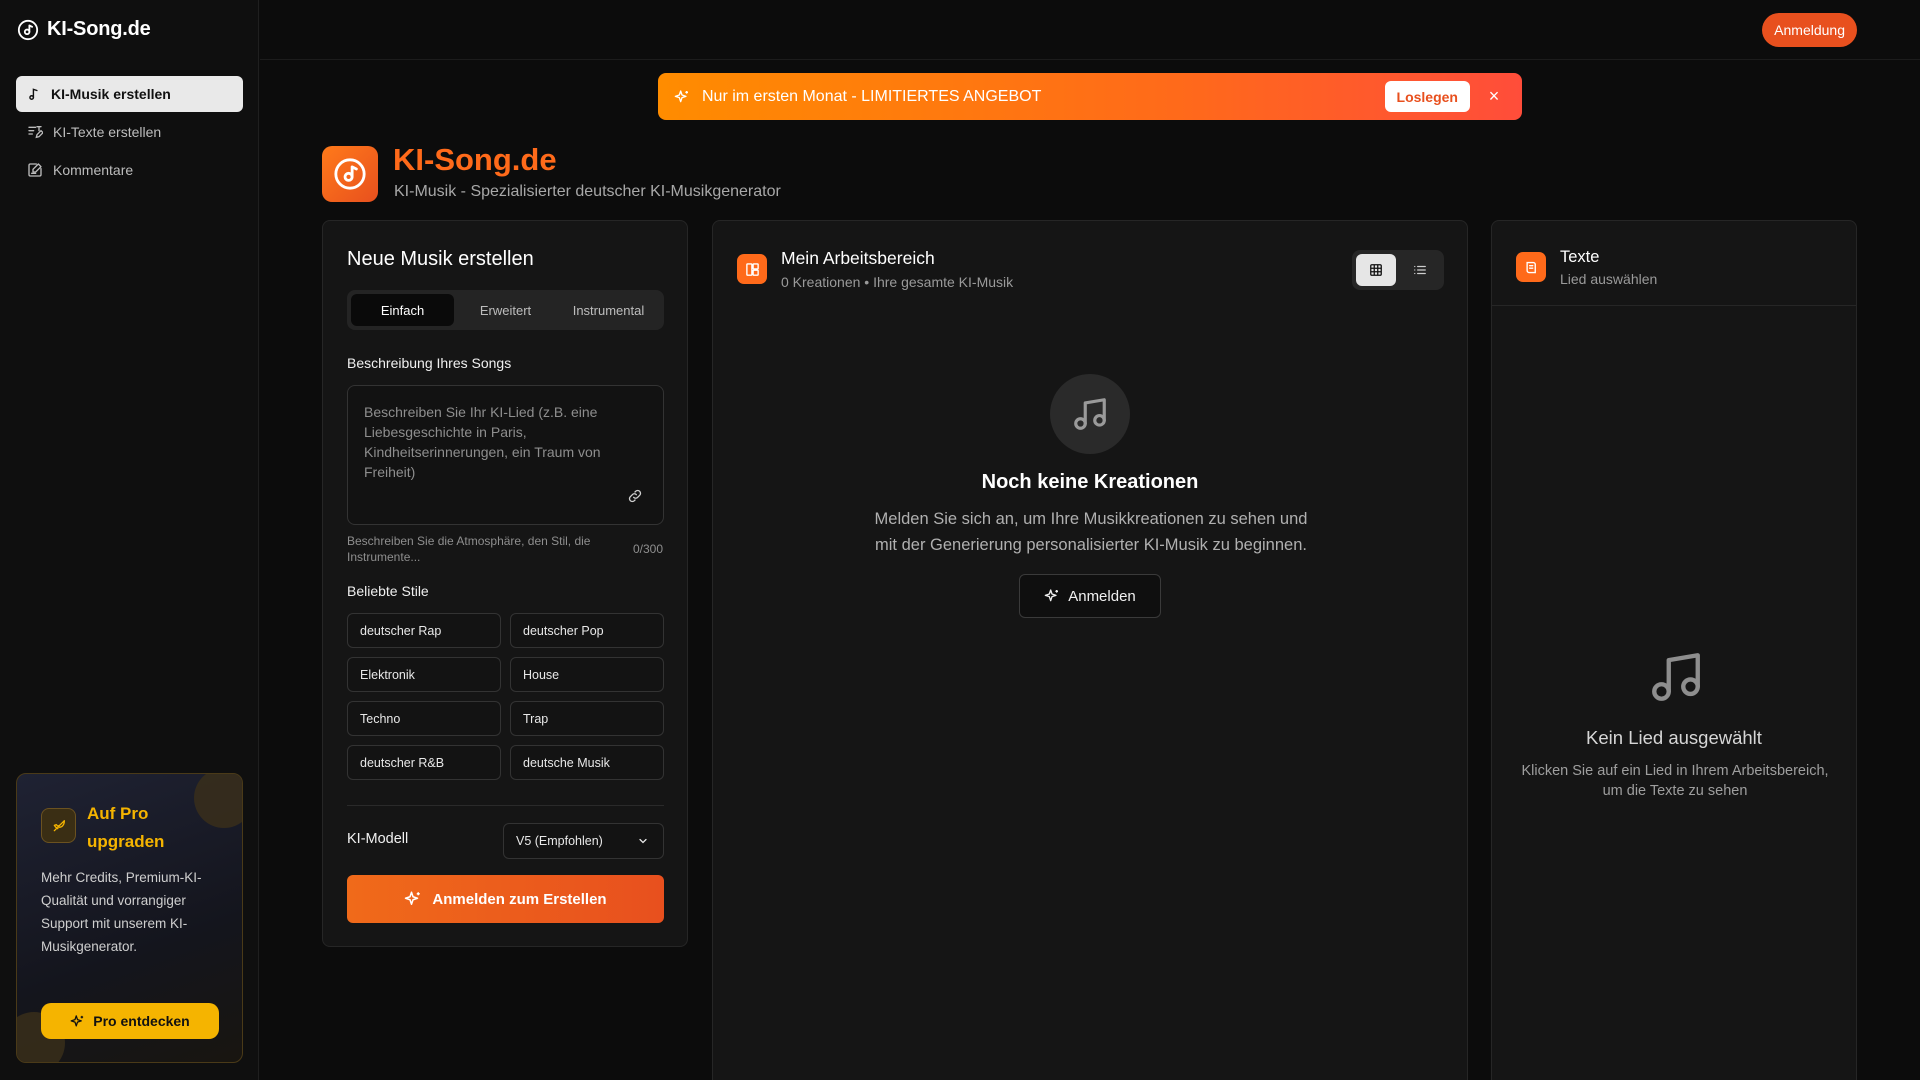  What do you see at coordinates (35, 170) in the screenshot?
I see `comment-edit-icon` at bounding box center [35, 170].